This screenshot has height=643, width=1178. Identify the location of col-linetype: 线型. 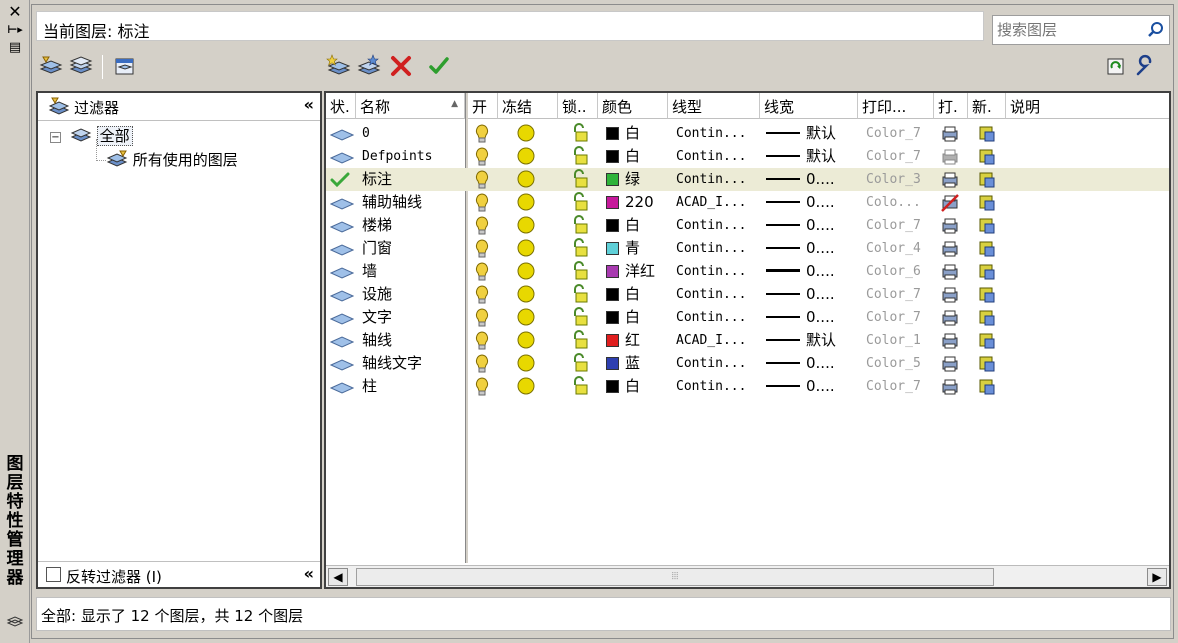
(714, 106).